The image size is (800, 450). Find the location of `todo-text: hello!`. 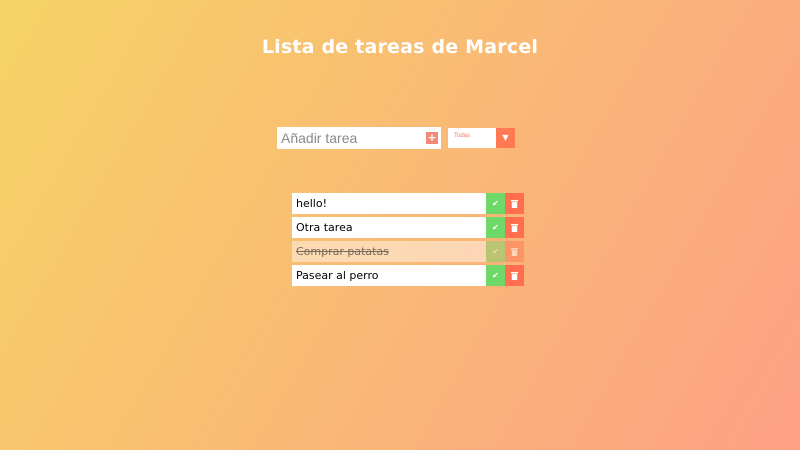

todo-text: hello! is located at coordinates (311, 203).